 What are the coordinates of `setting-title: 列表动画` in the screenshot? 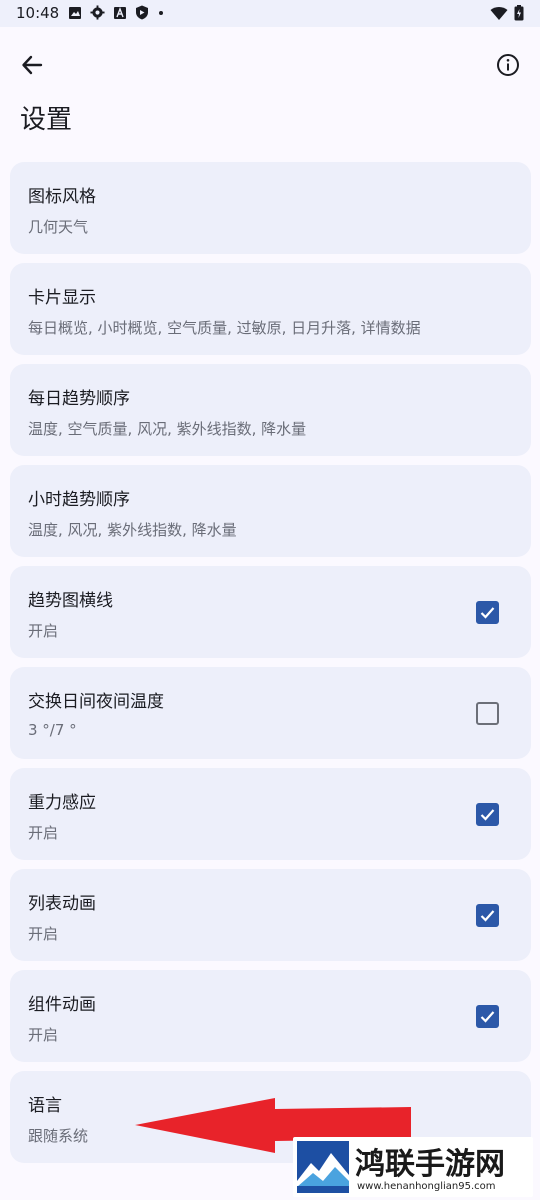 It's located at (62, 904).